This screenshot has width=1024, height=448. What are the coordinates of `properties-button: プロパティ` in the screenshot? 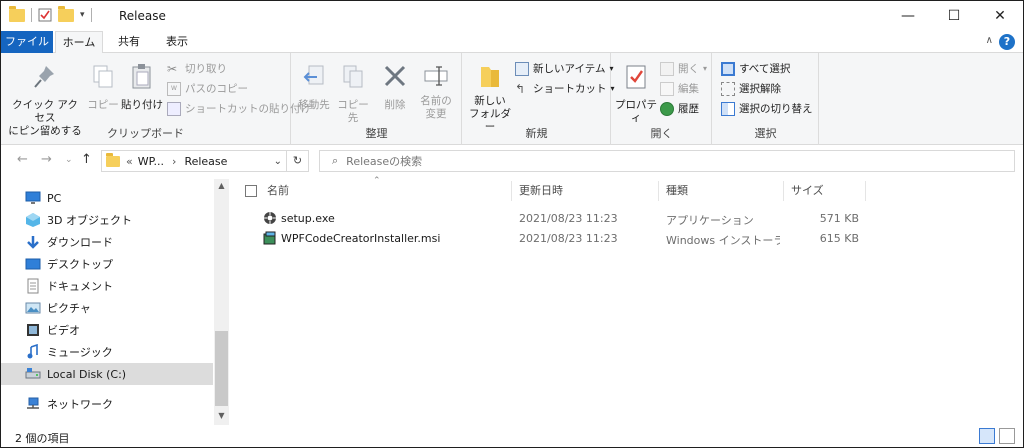 It's located at (636, 92).